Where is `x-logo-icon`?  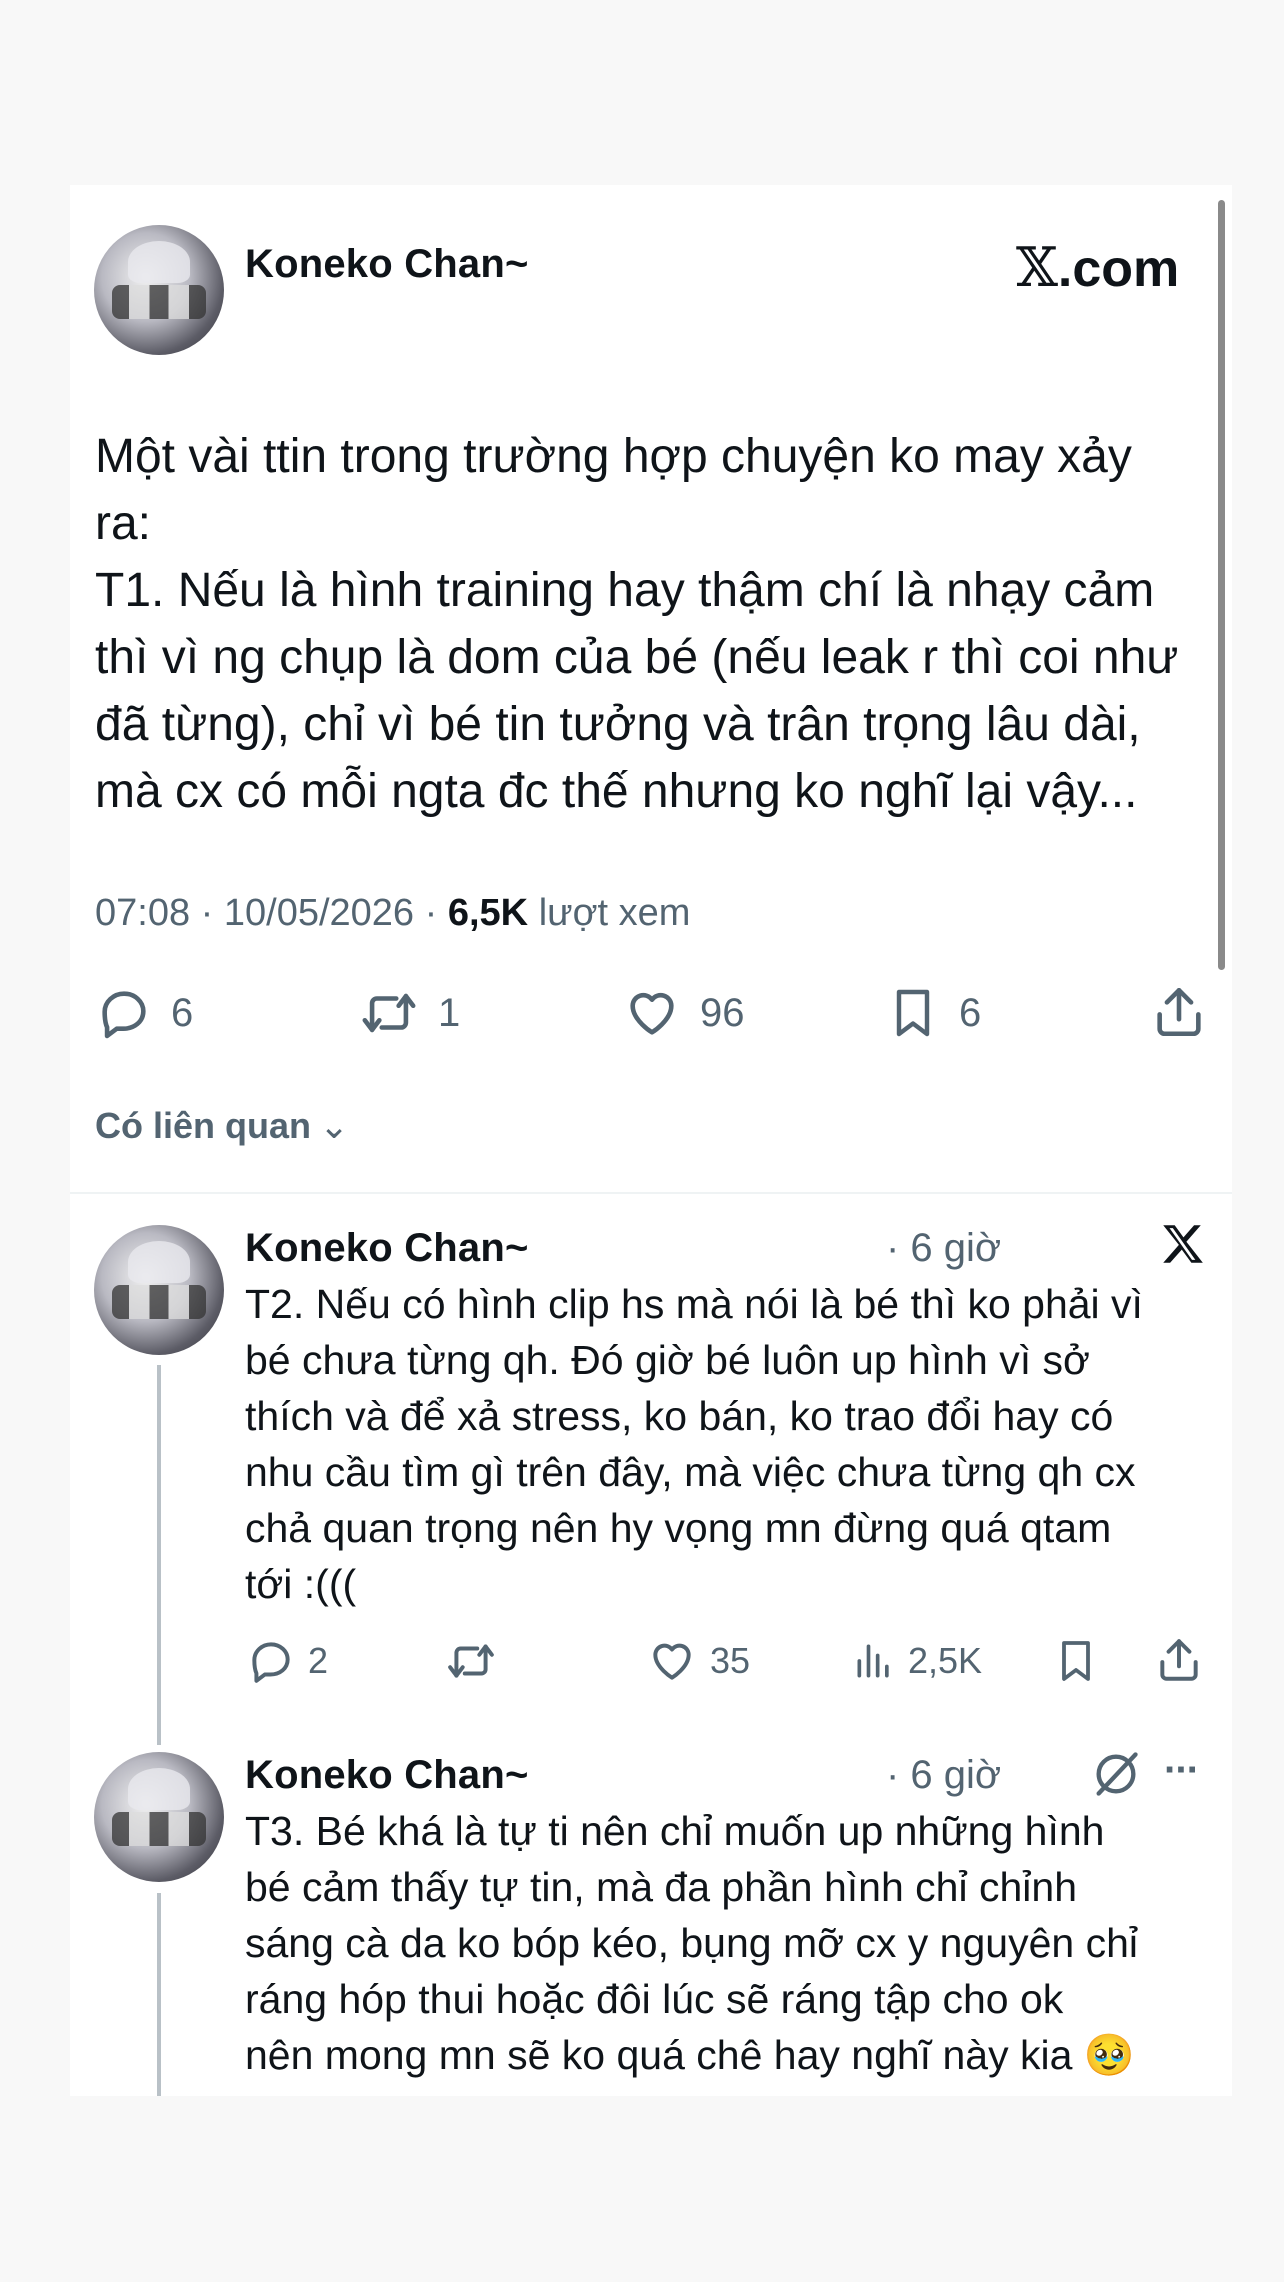
x-logo-icon is located at coordinates (1182, 1244).